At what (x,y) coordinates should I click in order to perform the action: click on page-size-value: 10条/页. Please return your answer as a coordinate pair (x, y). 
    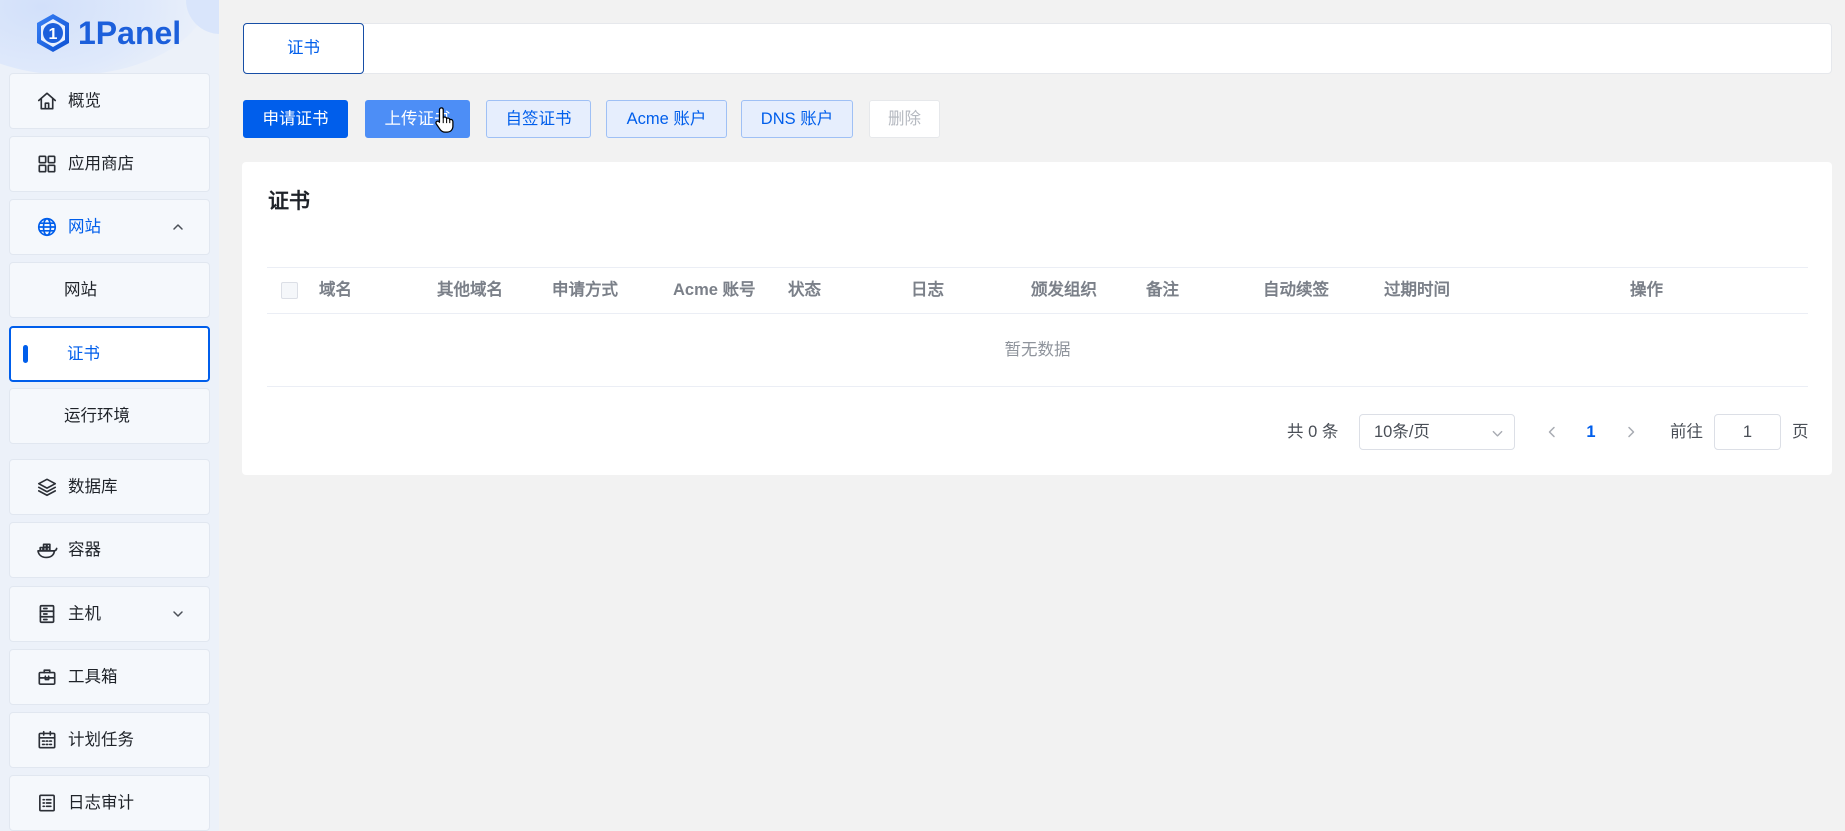
    Looking at the image, I should click on (1402, 432).